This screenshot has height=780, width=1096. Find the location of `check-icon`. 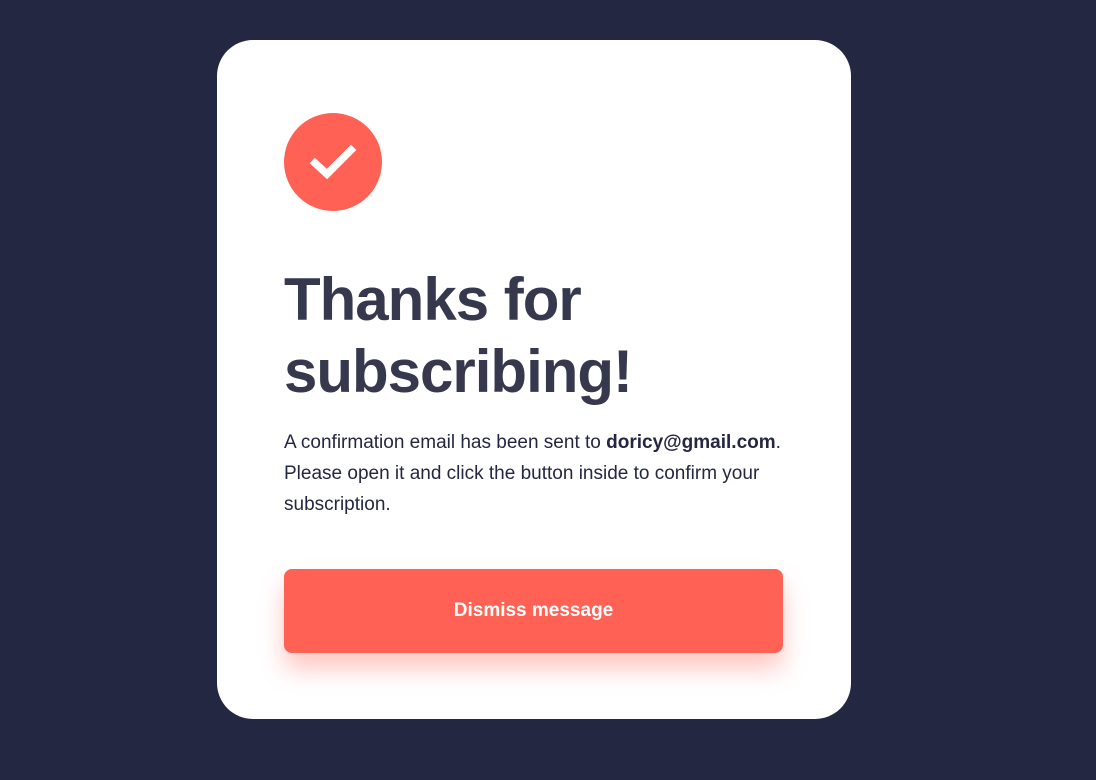

check-icon is located at coordinates (333, 162).